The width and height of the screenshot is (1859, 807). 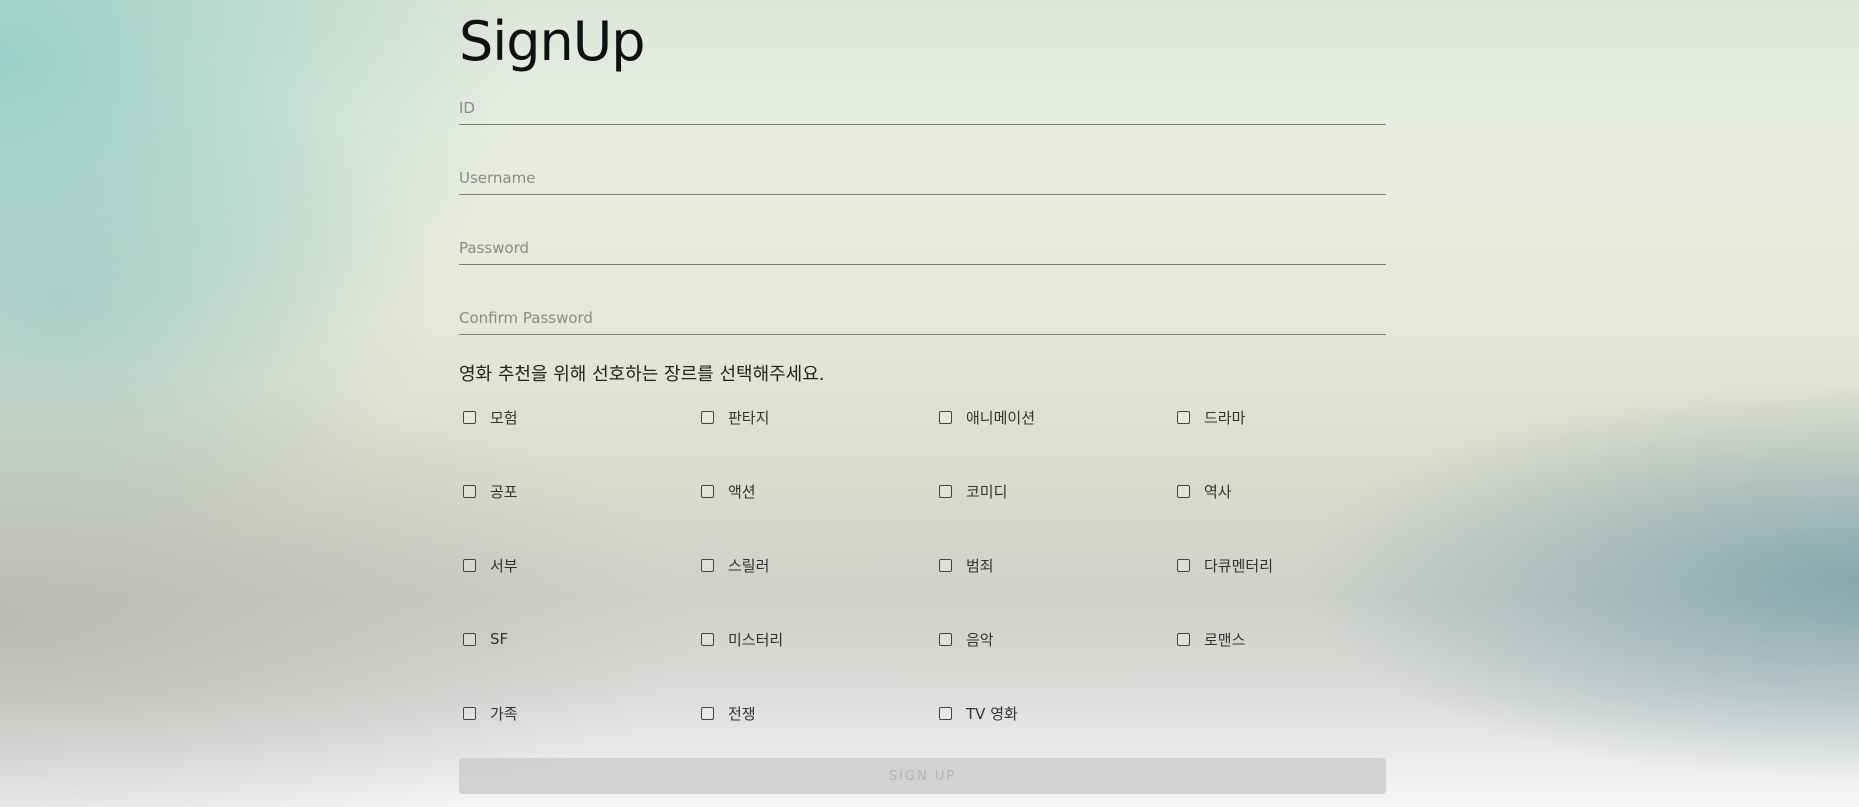 What do you see at coordinates (1001, 417) in the screenshot?
I see `genre-label: 애니메이션` at bounding box center [1001, 417].